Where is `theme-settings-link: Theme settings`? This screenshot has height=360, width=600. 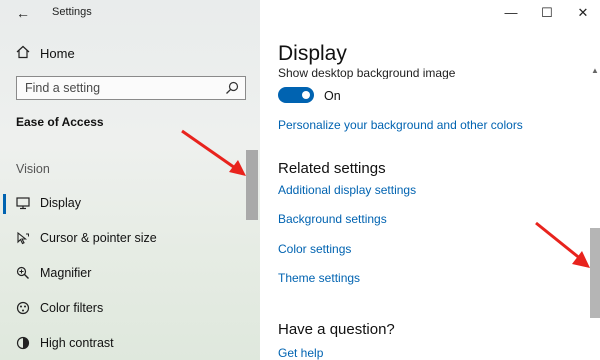
theme-settings-link: Theme settings is located at coordinates (319, 278).